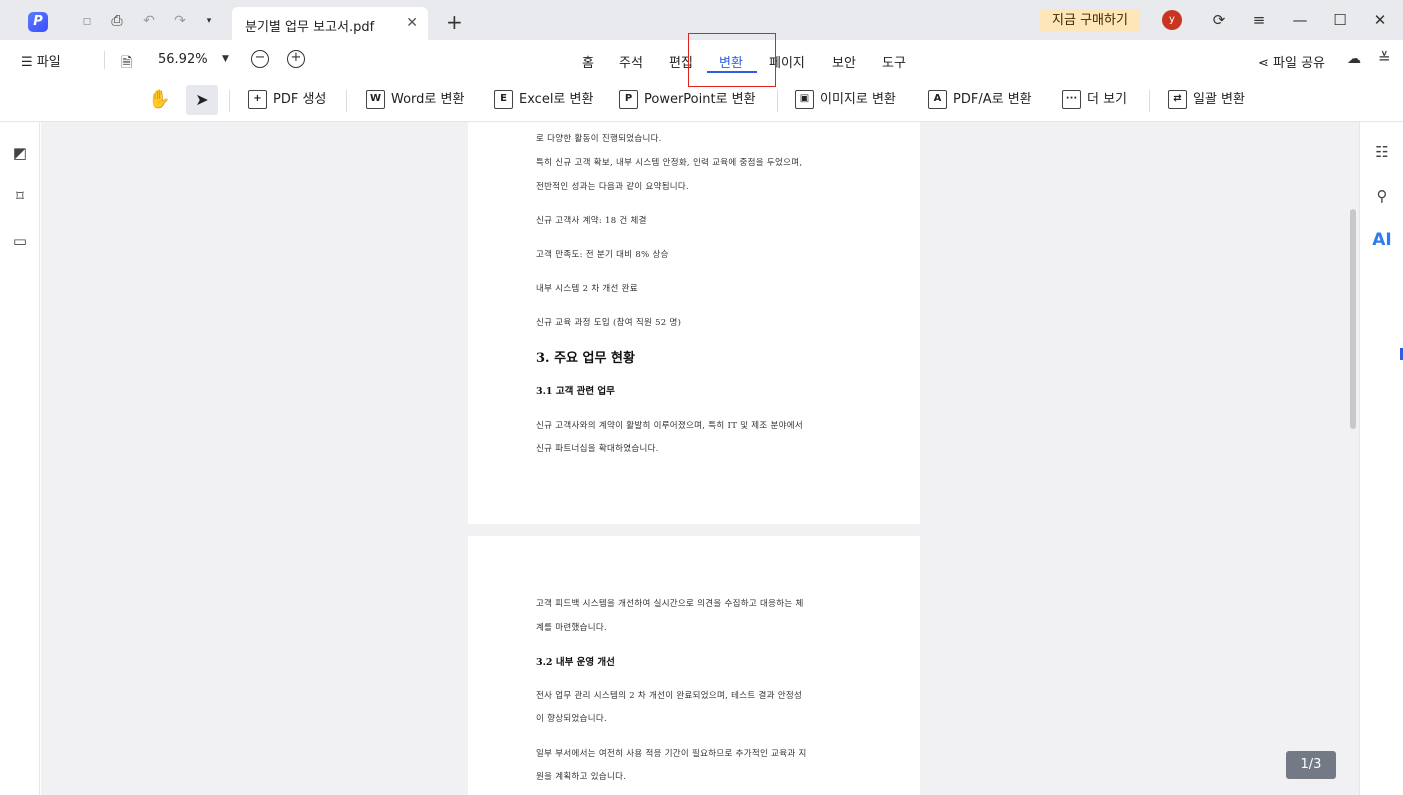 The width and height of the screenshot is (1403, 795). Describe the element at coordinates (20, 153) in the screenshot. I see `thumbnail-panel-icon: ◩` at that location.